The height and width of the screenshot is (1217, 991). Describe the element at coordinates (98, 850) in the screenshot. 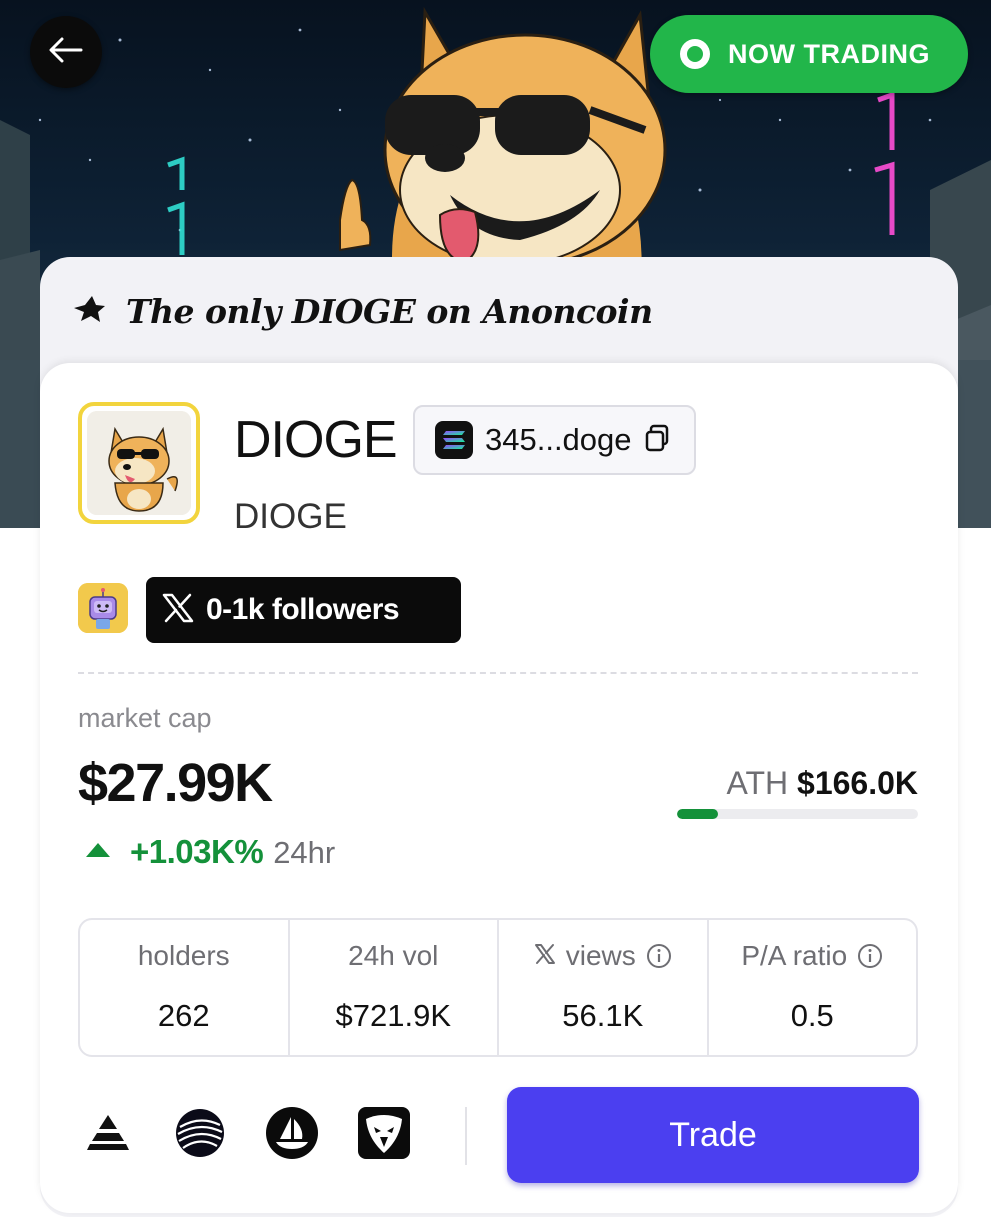

I see `arrow-up-icon` at that location.